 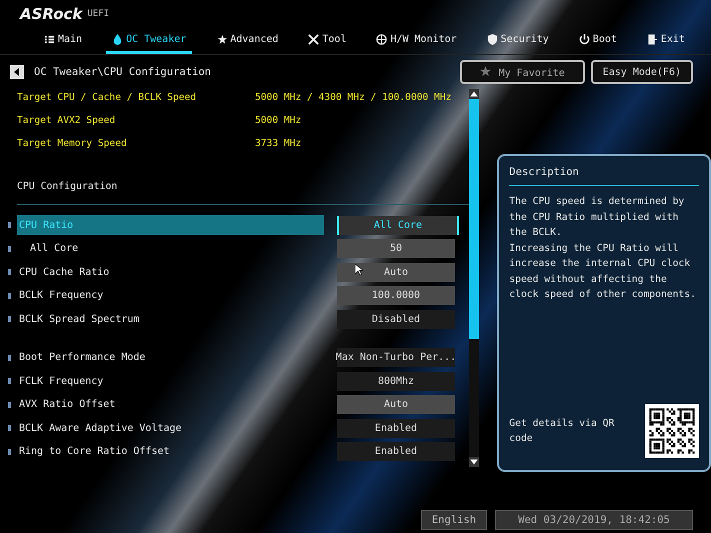 What do you see at coordinates (672, 431) in the screenshot?
I see `qr-code-icon` at bounding box center [672, 431].